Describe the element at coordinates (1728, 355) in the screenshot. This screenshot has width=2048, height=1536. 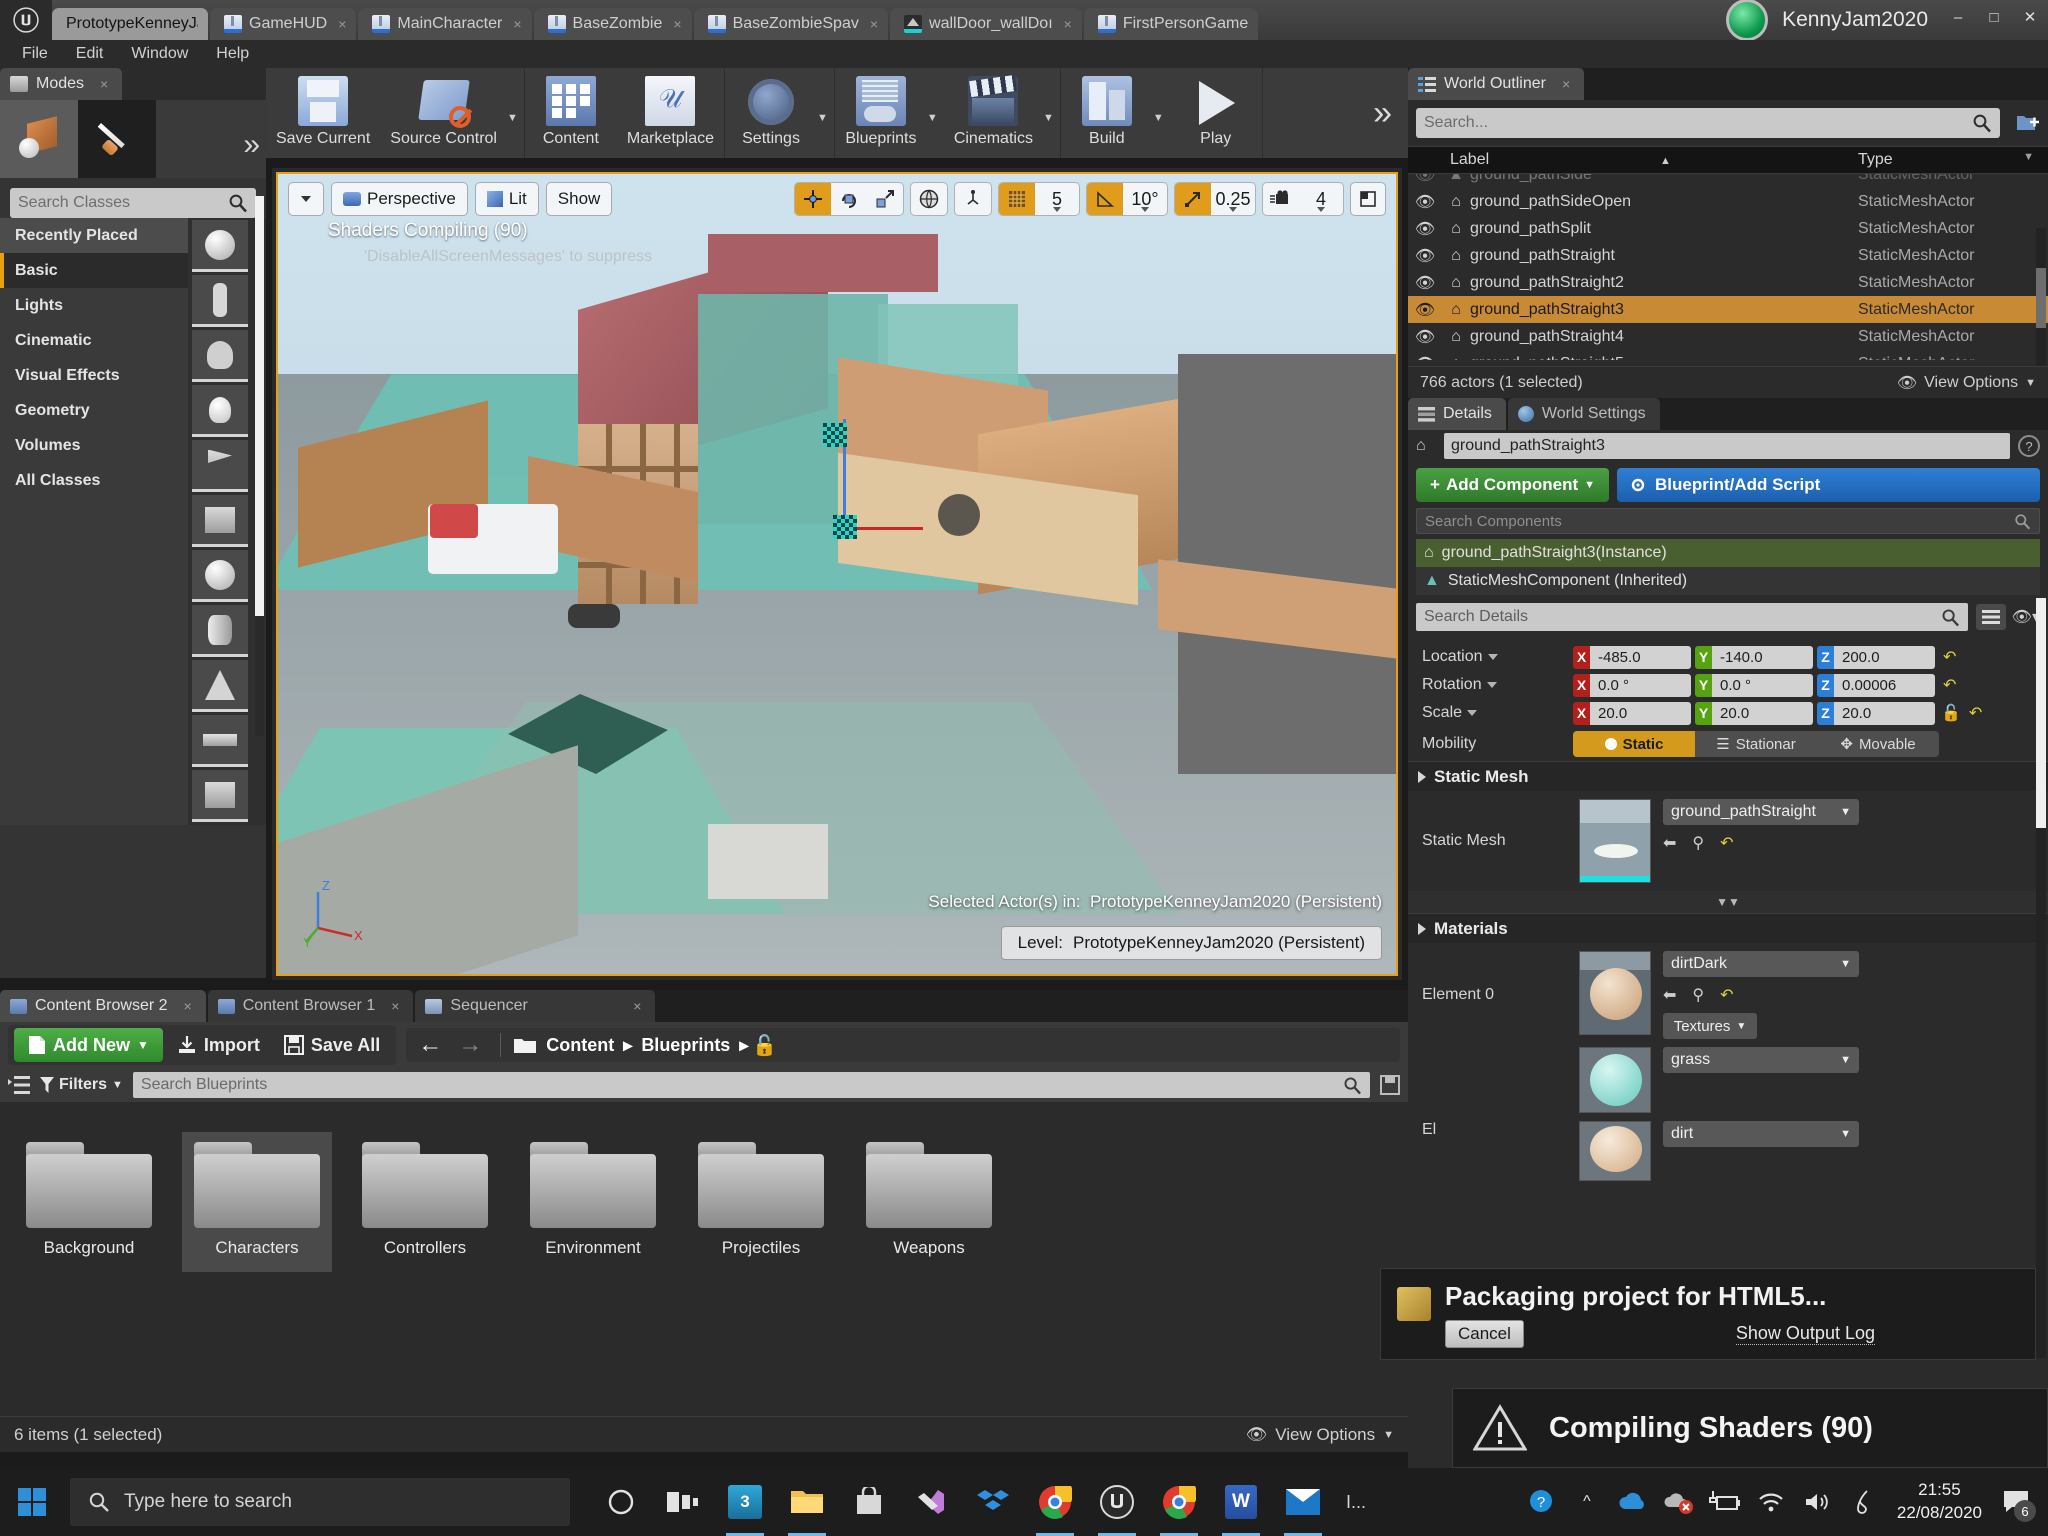
I see `table-row: 👁 ⌂ ground_pathStraight5 StaticMeshActor` at that location.